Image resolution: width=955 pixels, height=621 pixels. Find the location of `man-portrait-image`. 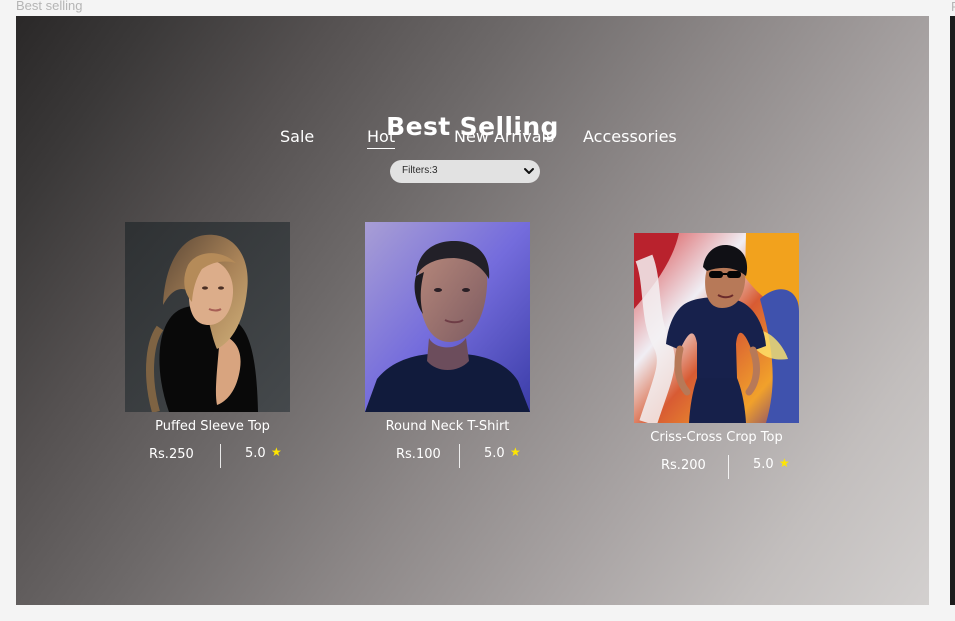

man-portrait-image is located at coordinates (447, 317).